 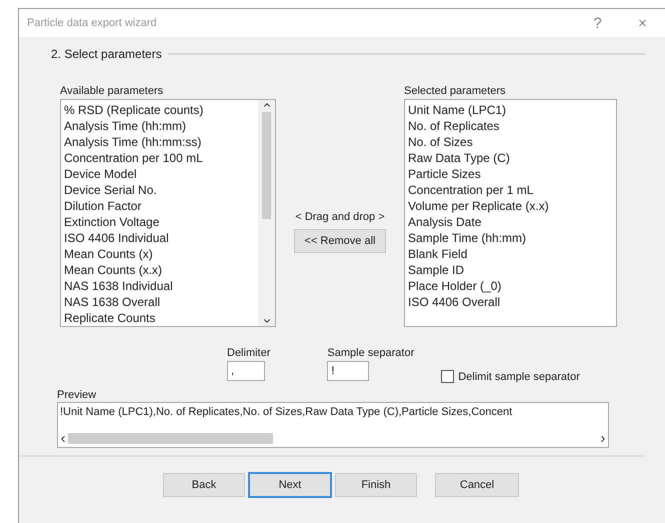 What do you see at coordinates (159, 238) in the screenshot?
I see `list-item: ISO 4406 Individual` at bounding box center [159, 238].